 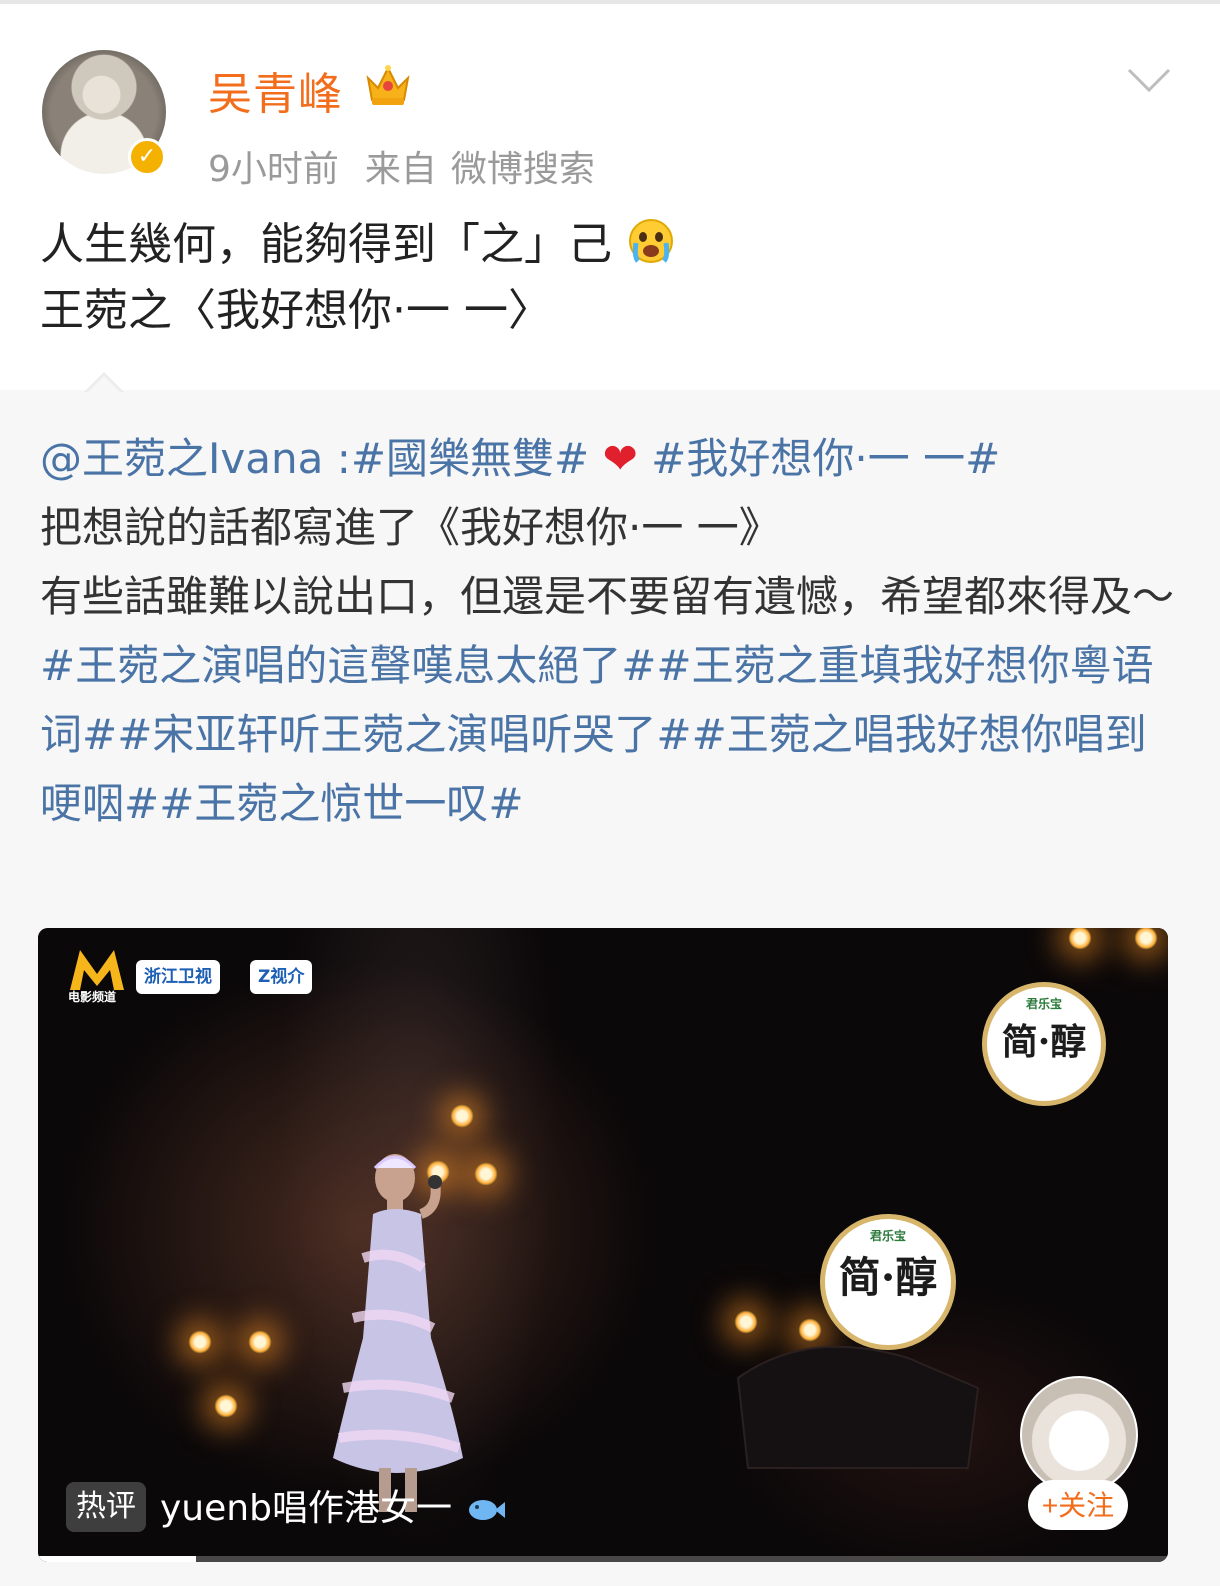 What do you see at coordinates (275, 90) in the screenshot?
I see `username: 吴青峰` at bounding box center [275, 90].